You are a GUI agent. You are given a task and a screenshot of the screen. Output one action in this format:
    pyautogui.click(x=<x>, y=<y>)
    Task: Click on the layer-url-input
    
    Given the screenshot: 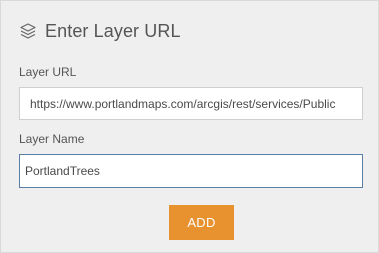 What is the action you would take?
    pyautogui.click(x=191, y=103)
    